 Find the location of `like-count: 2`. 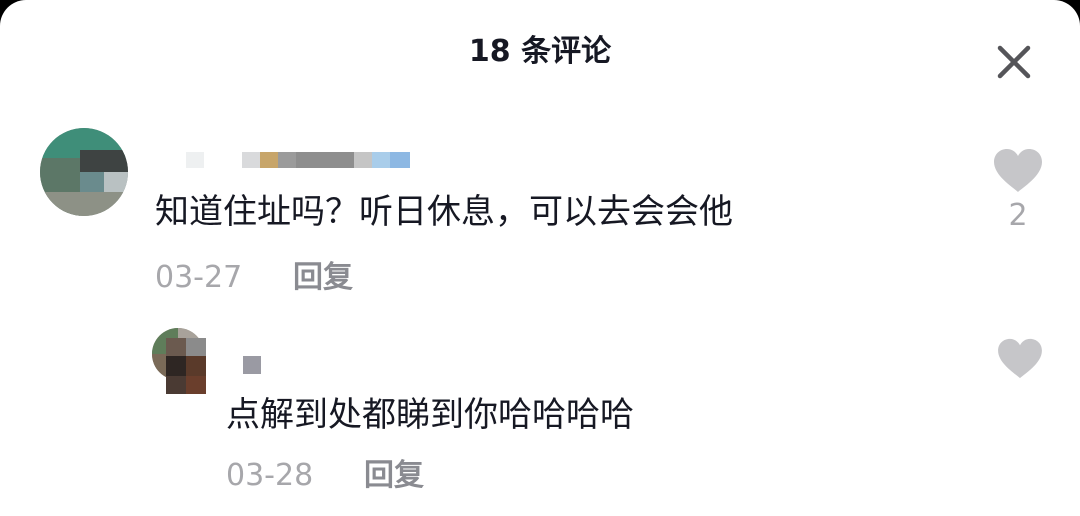

like-count: 2 is located at coordinates (1018, 215).